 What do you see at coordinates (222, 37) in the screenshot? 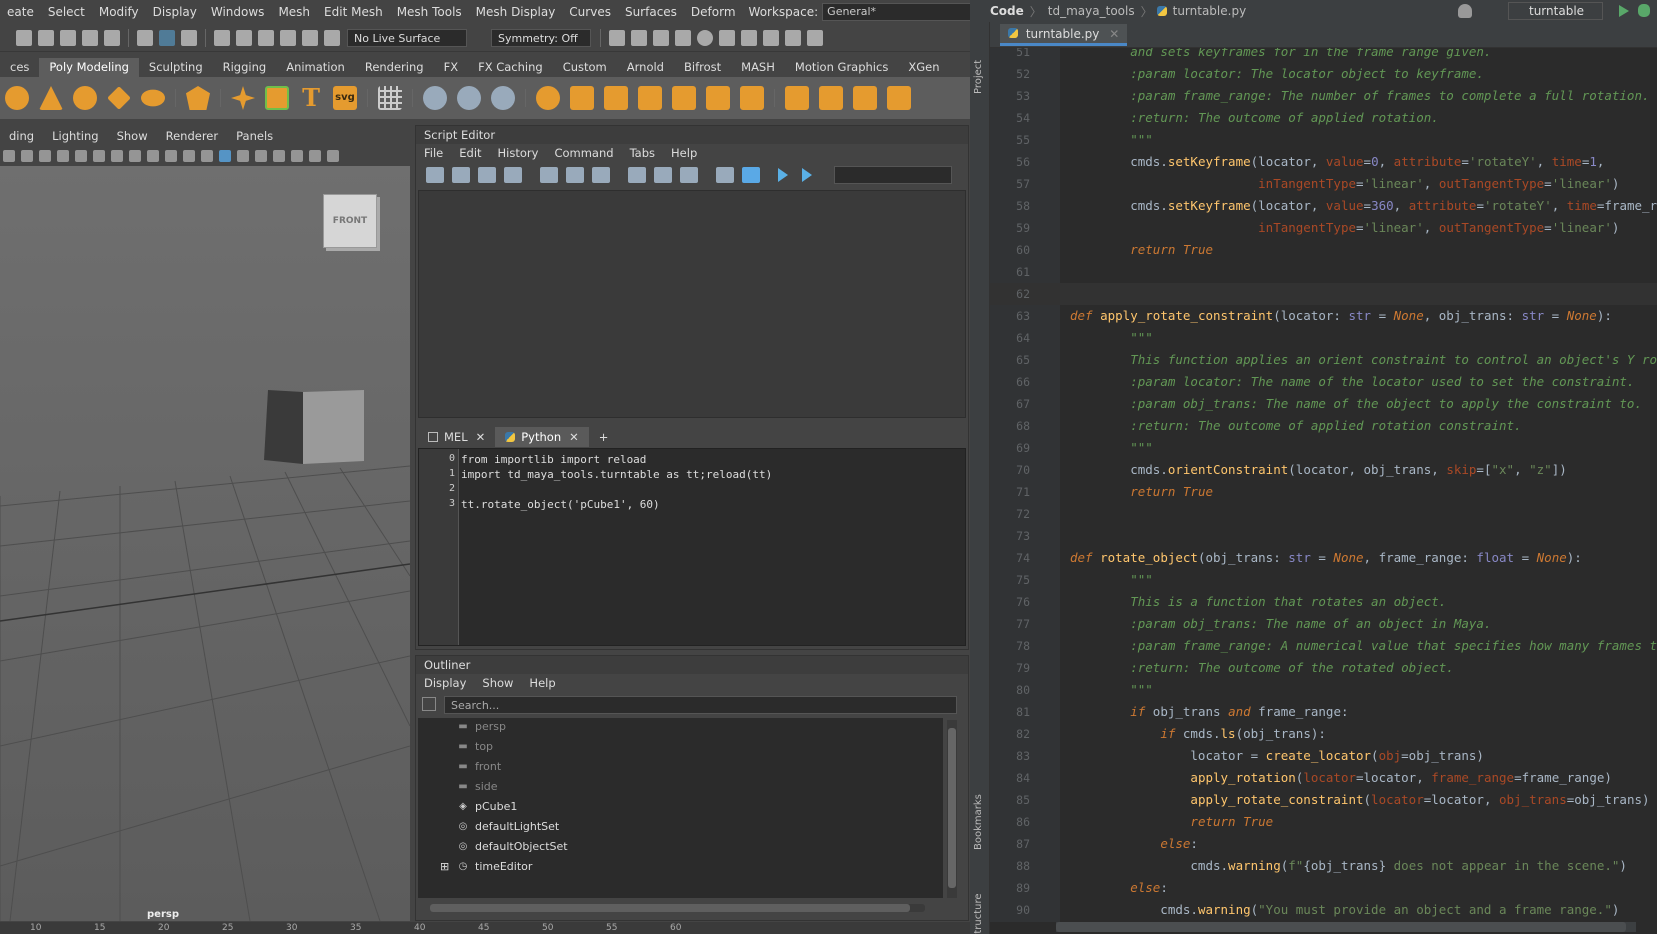
I see `snap-grid-icon` at bounding box center [222, 37].